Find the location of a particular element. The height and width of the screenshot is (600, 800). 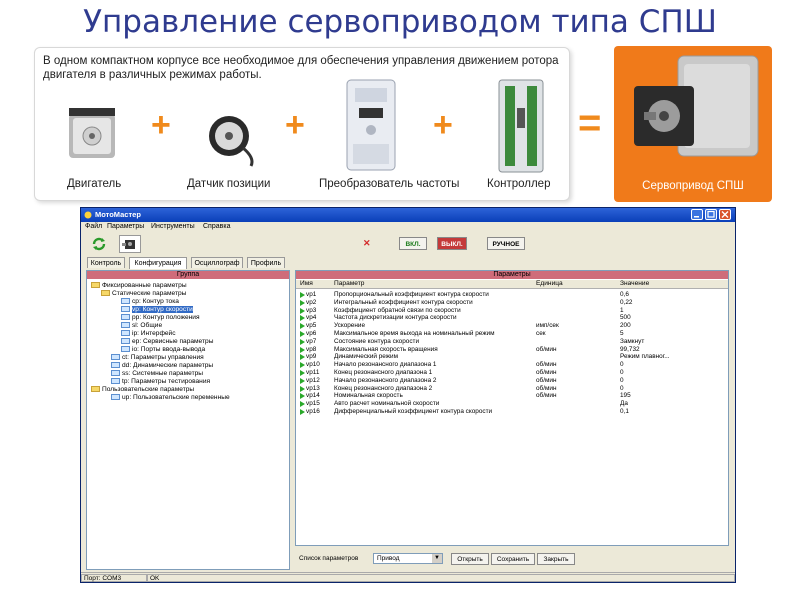

frequency-converter-label: Преобразователь частоты is located at coordinates (389, 184).